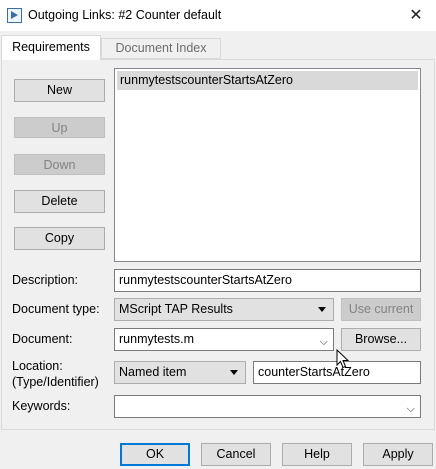 This screenshot has height=469, width=436. I want to click on copy-button: Copy, so click(59, 238).